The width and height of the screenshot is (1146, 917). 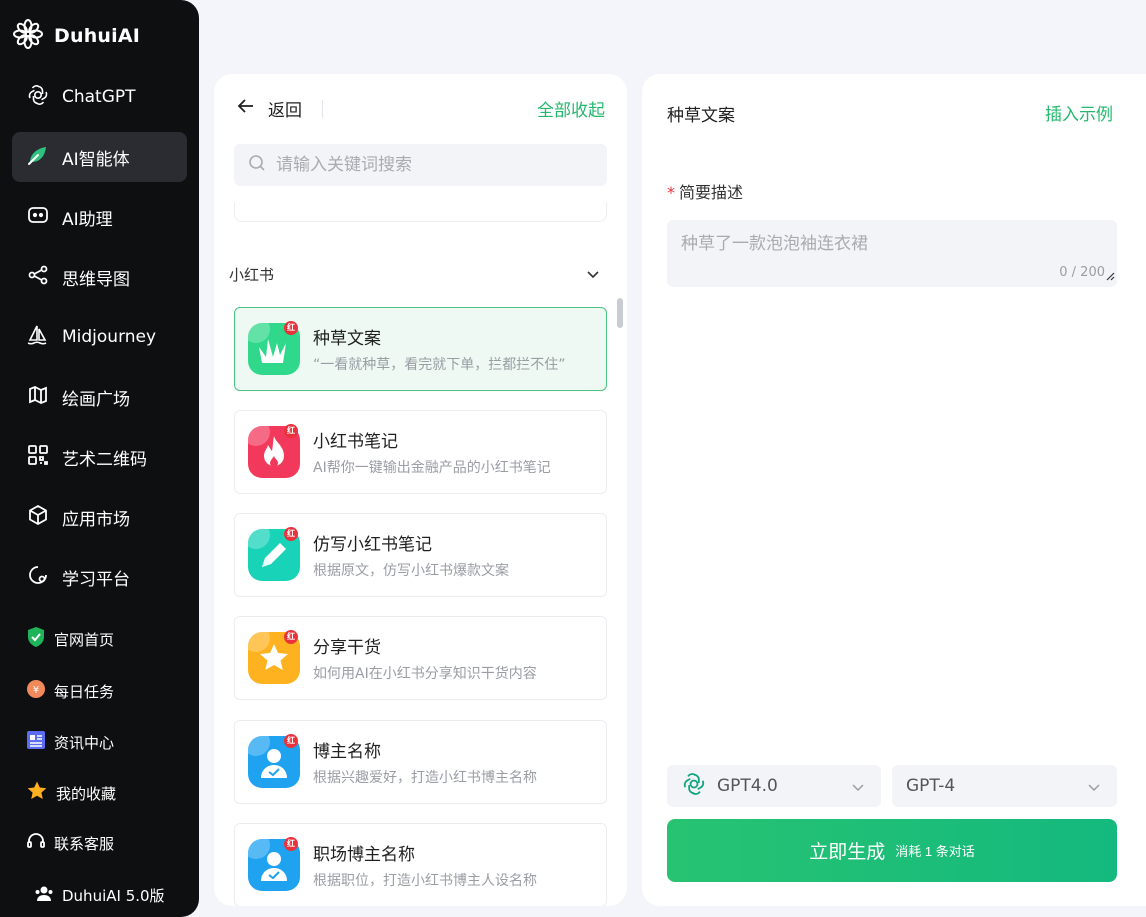 I want to click on agent-card: 红 种草文案 “一看就种草，看完就下单，拦都拦不住”, so click(x=420, y=349).